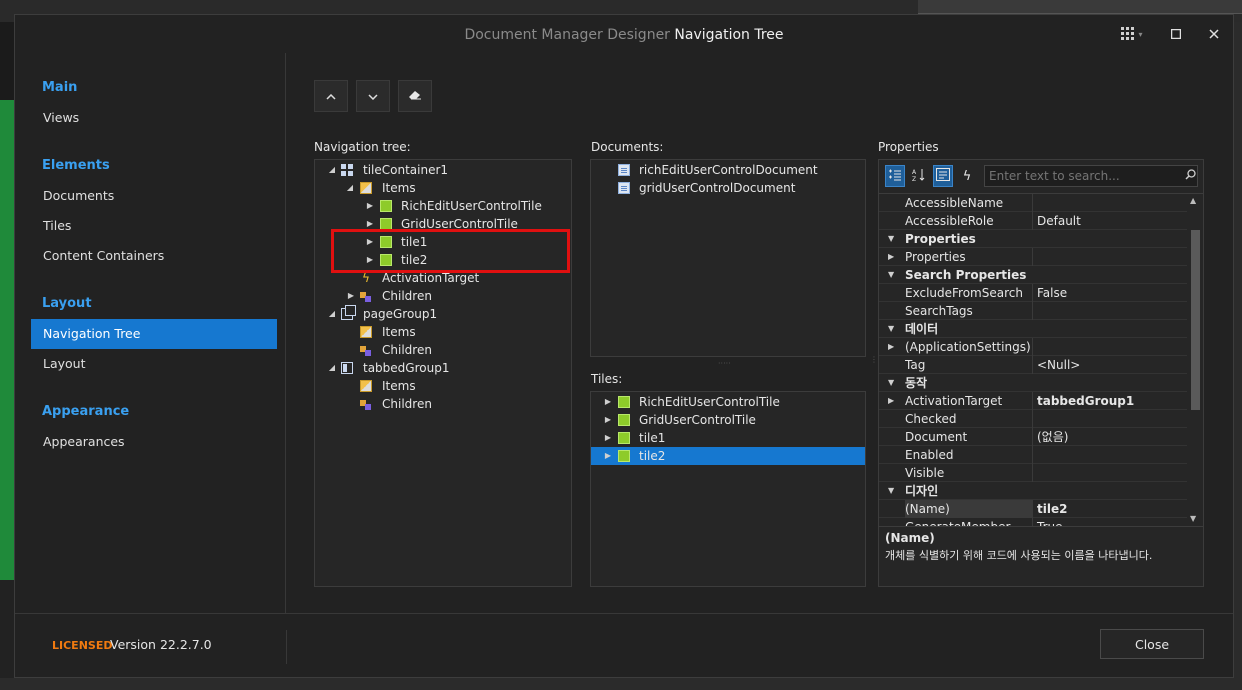 The width and height of the screenshot is (1242, 690). I want to click on property-value: False, so click(1109, 293).